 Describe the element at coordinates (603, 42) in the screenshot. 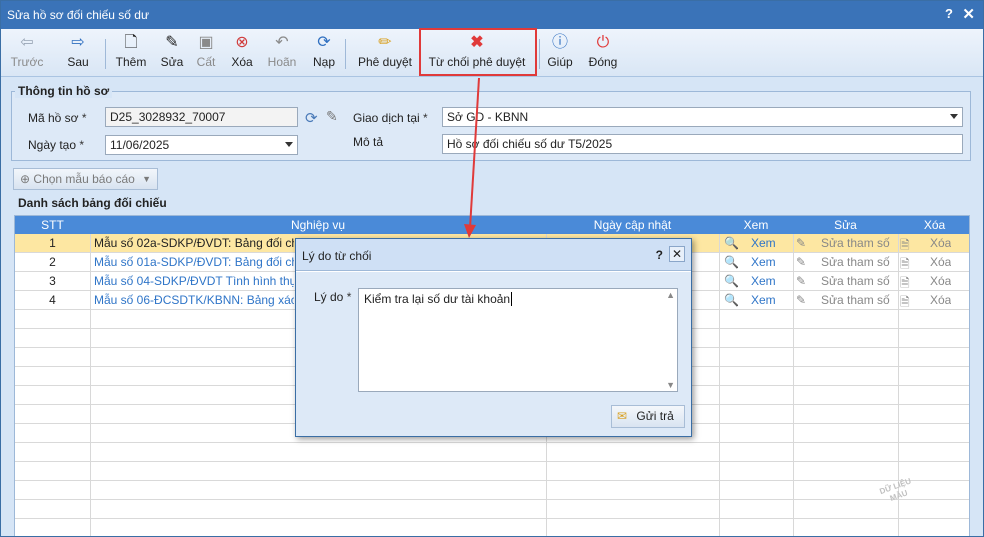

I see `power-icon: ⏻` at that location.